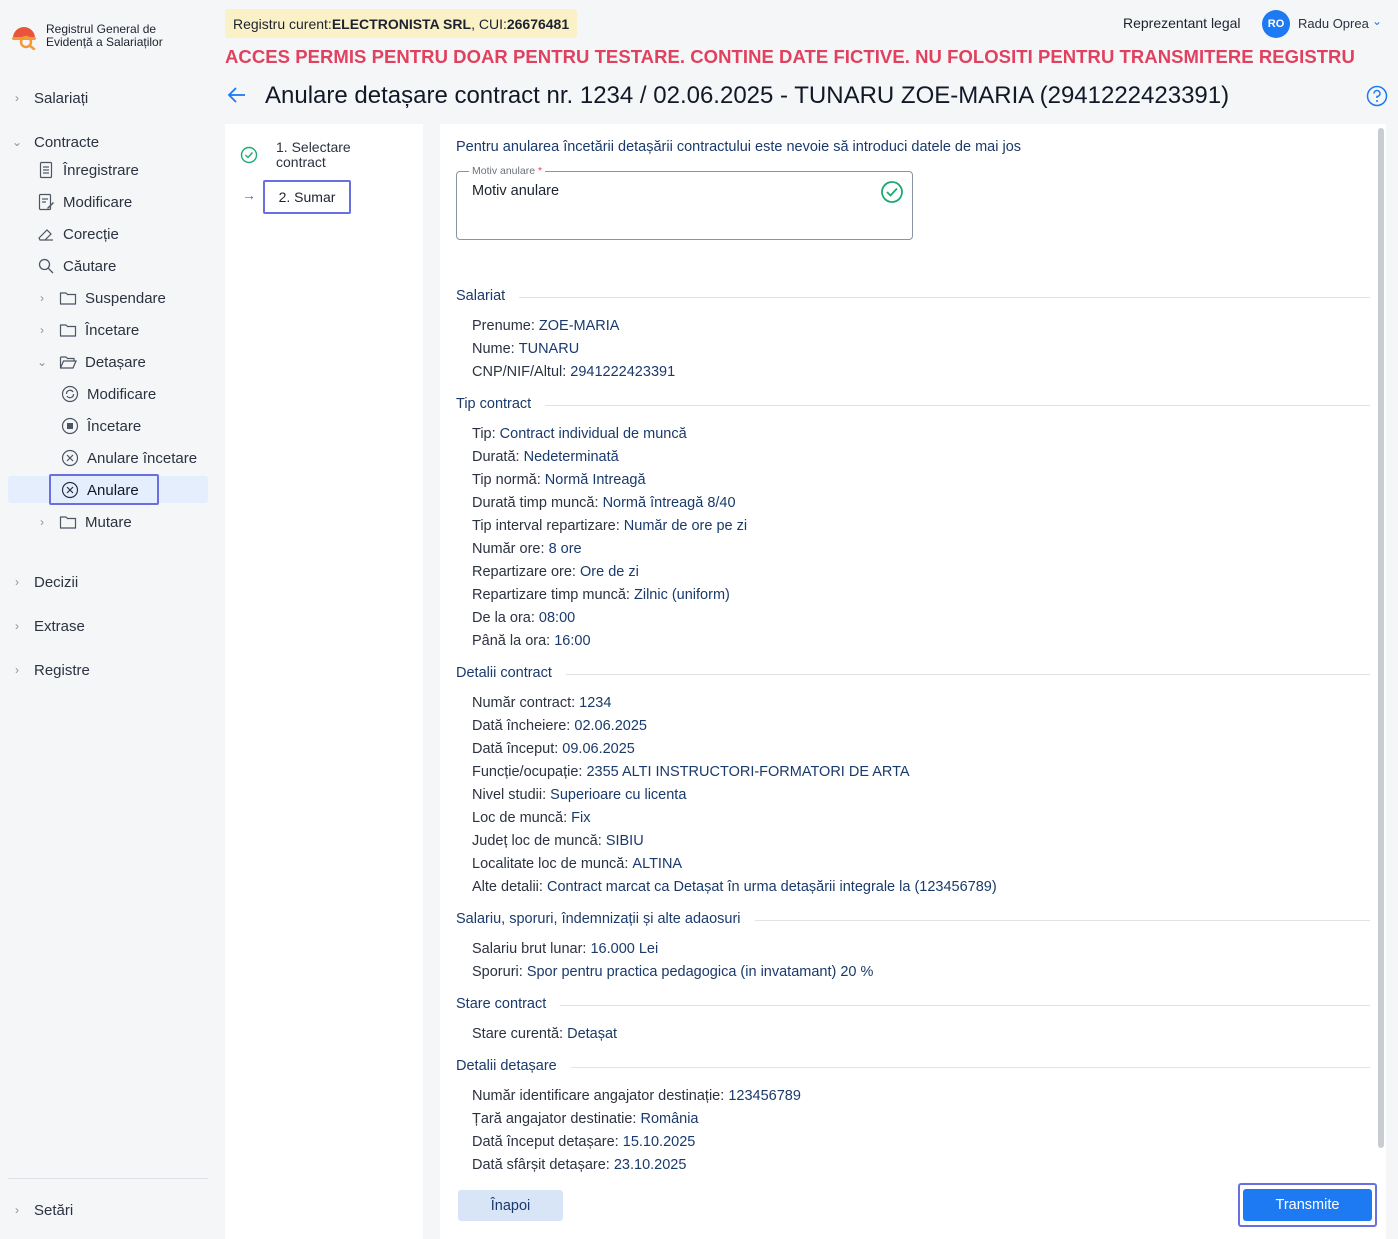  What do you see at coordinates (624, 949) in the screenshot?
I see `kv-value: 16.000 Lei` at bounding box center [624, 949].